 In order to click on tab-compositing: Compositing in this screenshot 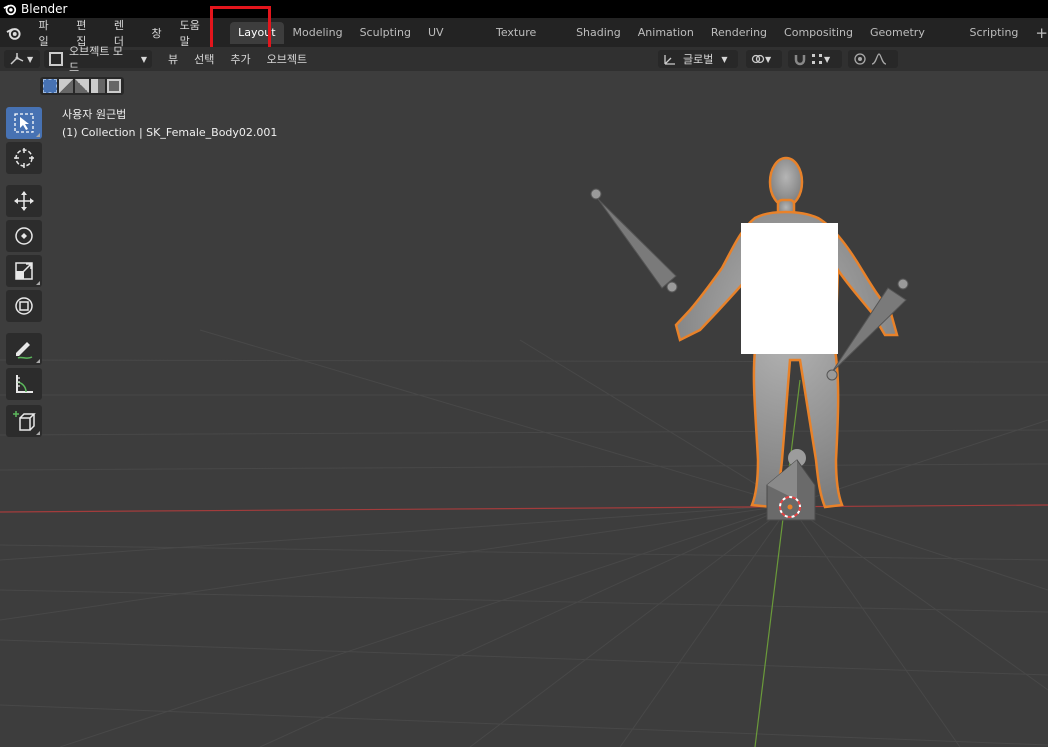, I will do `click(818, 33)`.